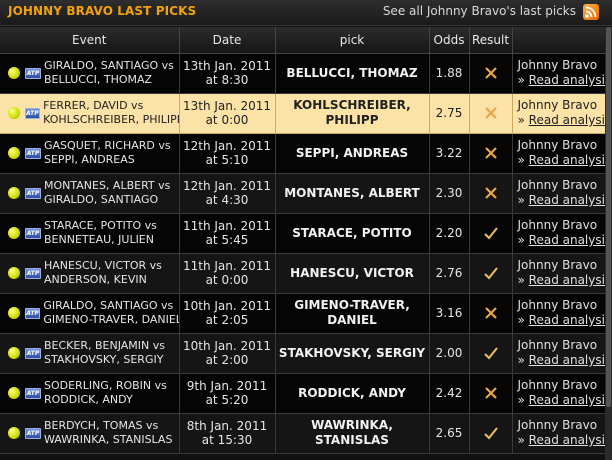 The image size is (612, 460). I want to click on event-line-2: GIRALDO, SANTIAGO, so click(101, 199).